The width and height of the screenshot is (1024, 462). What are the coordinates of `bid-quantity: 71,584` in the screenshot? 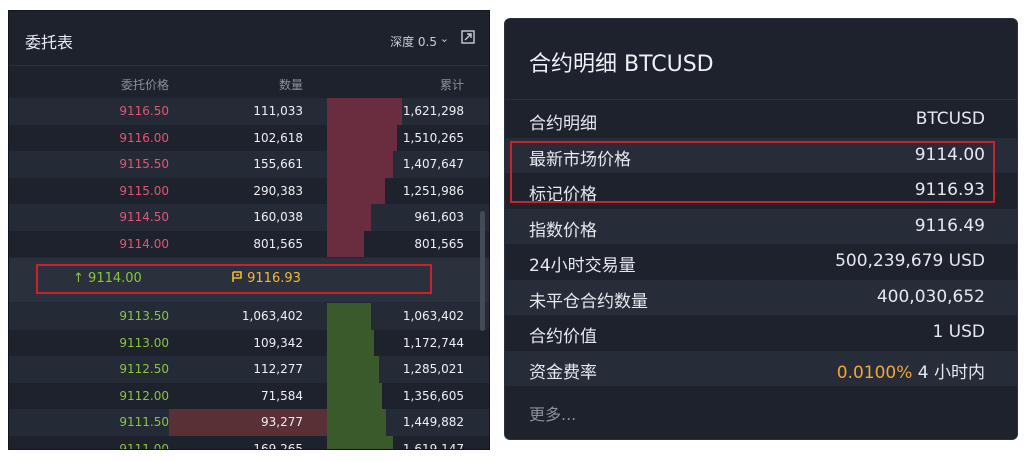 It's located at (282, 395).